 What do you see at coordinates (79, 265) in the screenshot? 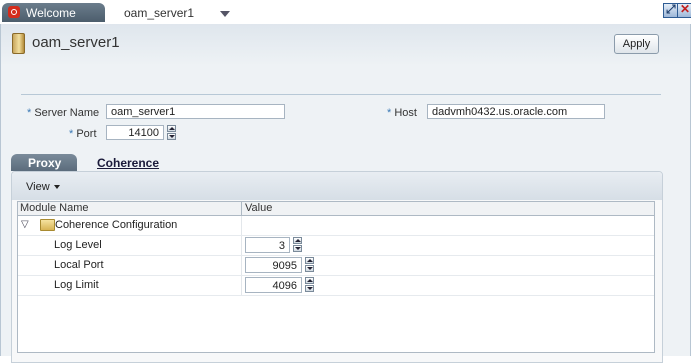
I see `row-label-local-port: Local Port` at bounding box center [79, 265].